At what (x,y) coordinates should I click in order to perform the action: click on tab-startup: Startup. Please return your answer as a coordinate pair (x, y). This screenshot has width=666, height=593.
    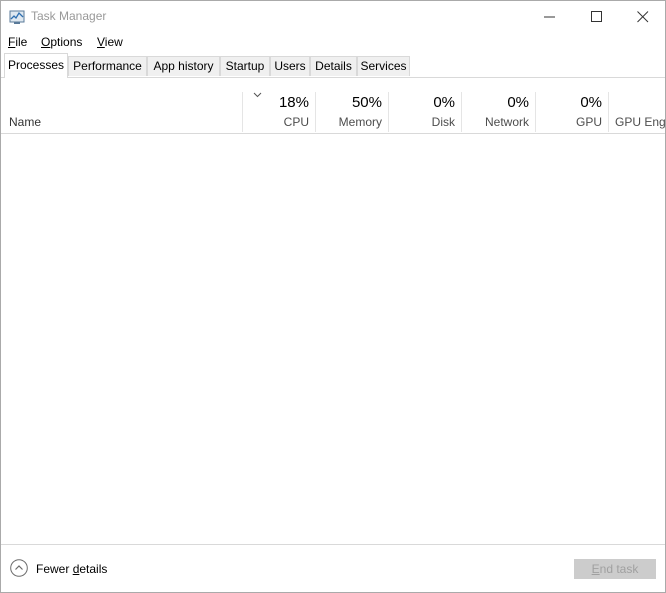
    Looking at the image, I should click on (245, 66).